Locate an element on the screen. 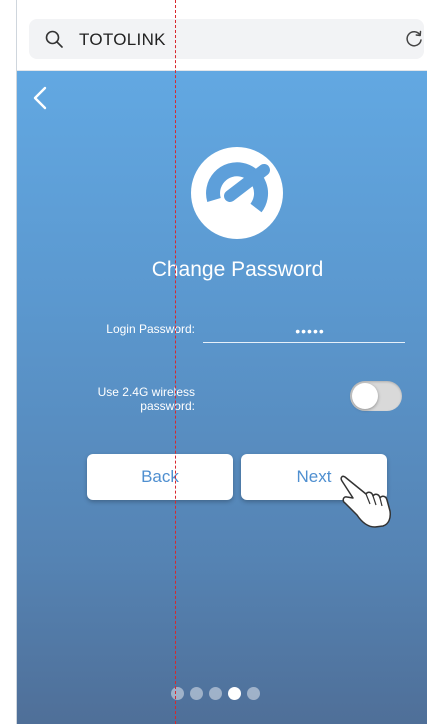 The image size is (427, 724). reload-icon is located at coordinates (414, 39).